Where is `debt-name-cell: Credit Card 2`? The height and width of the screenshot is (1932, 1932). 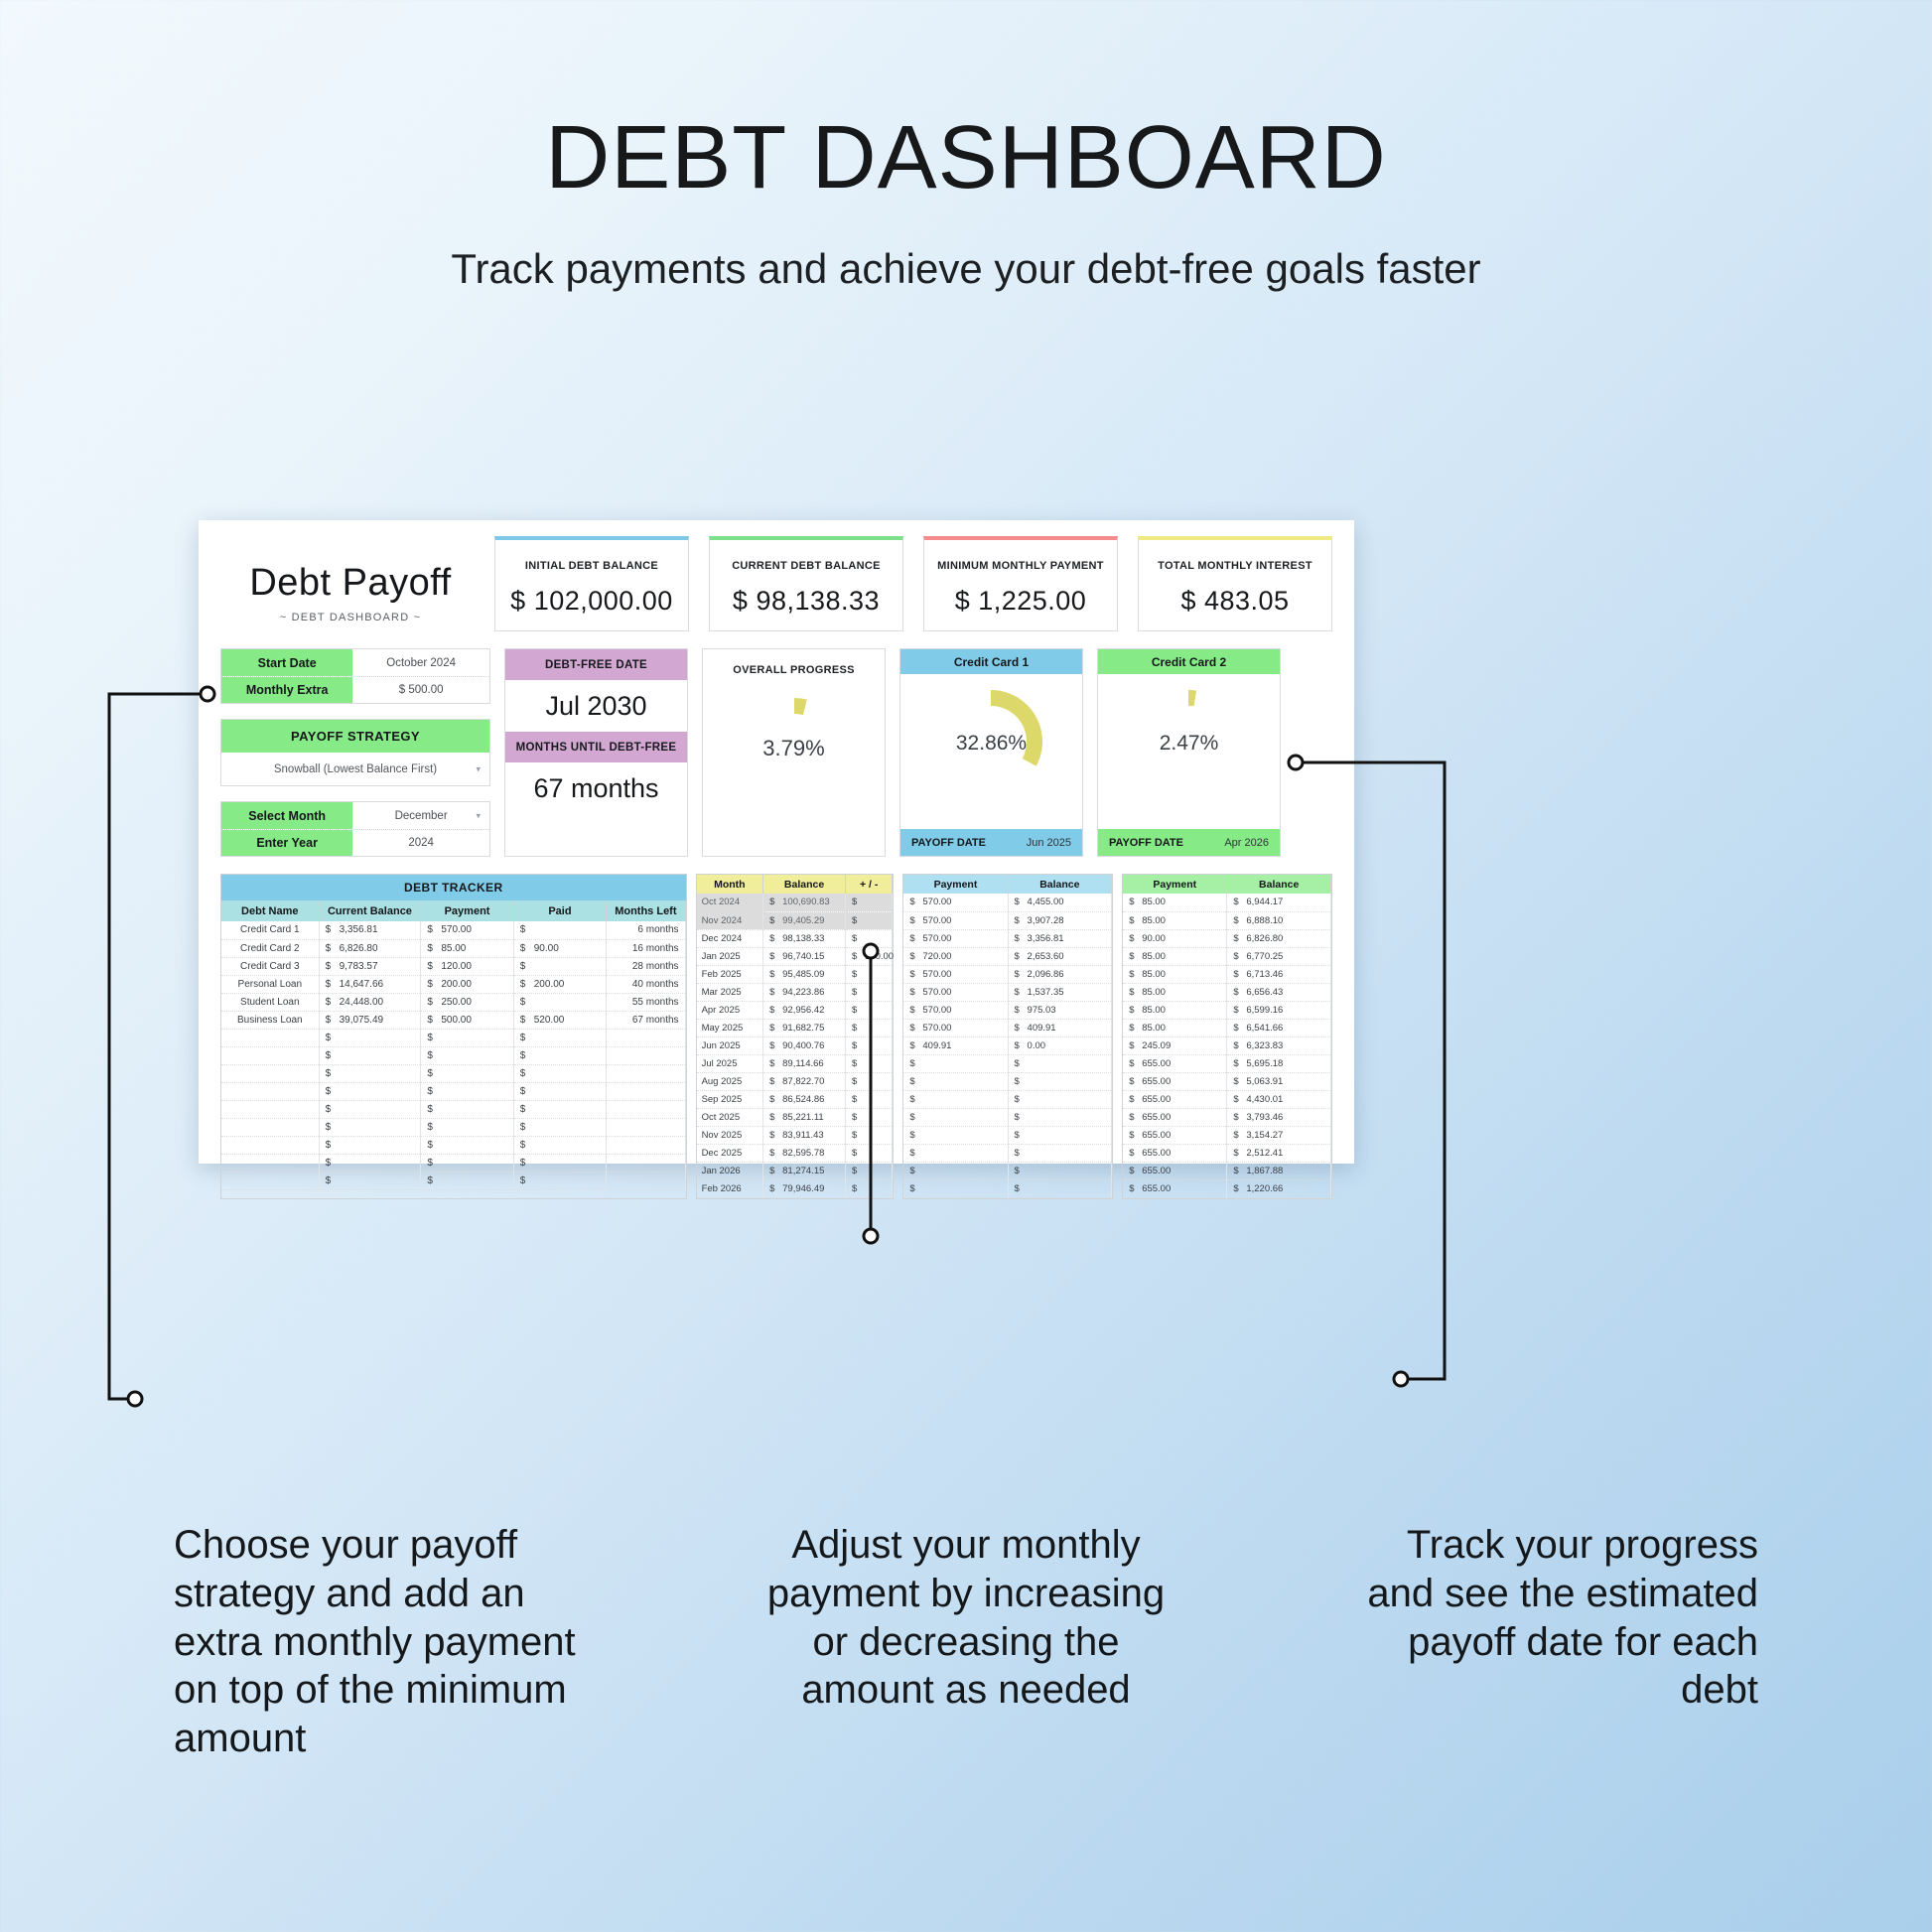
debt-name-cell: Credit Card 2 is located at coordinates (271, 949).